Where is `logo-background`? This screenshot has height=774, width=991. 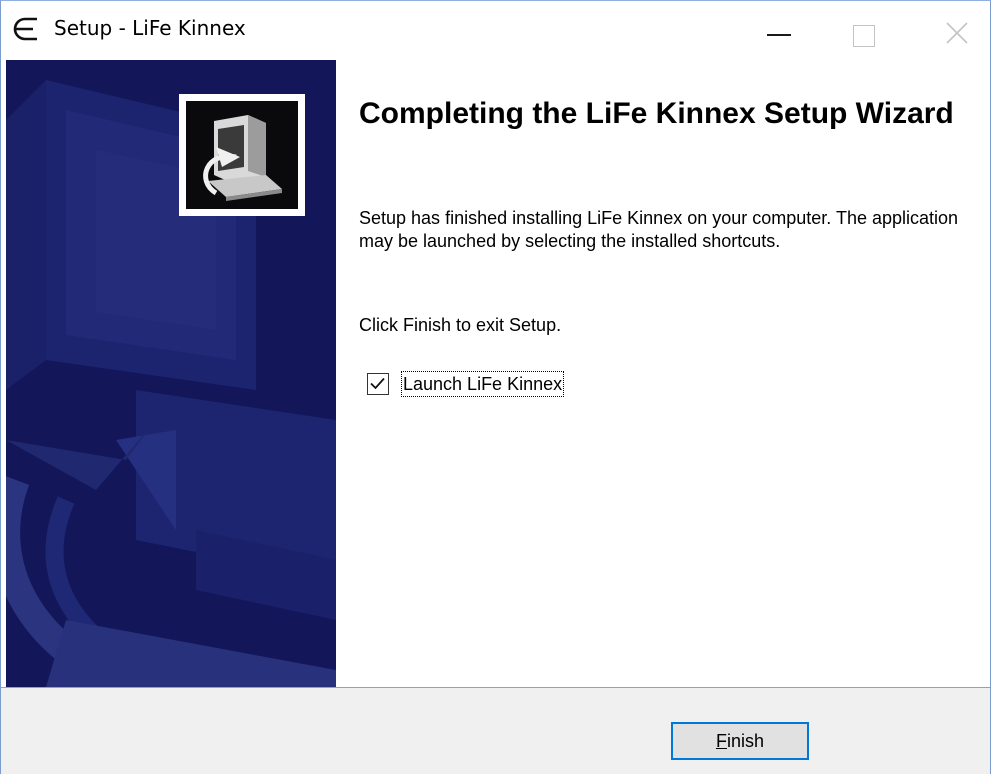 logo-background is located at coordinates (242, 155).